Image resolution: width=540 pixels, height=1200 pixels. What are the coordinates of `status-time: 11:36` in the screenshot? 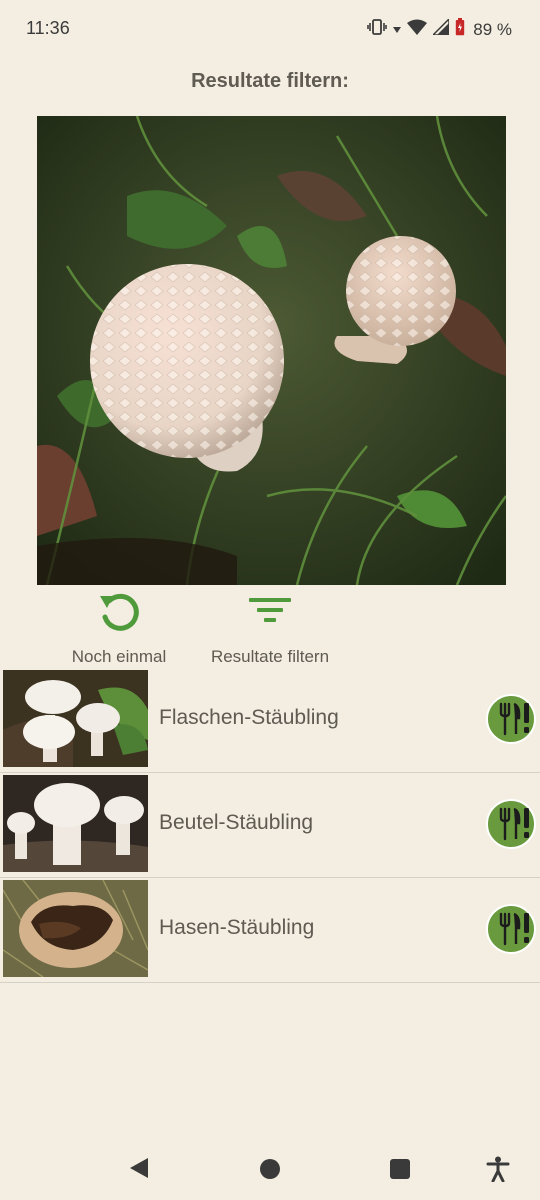 It's located at (48, 28).